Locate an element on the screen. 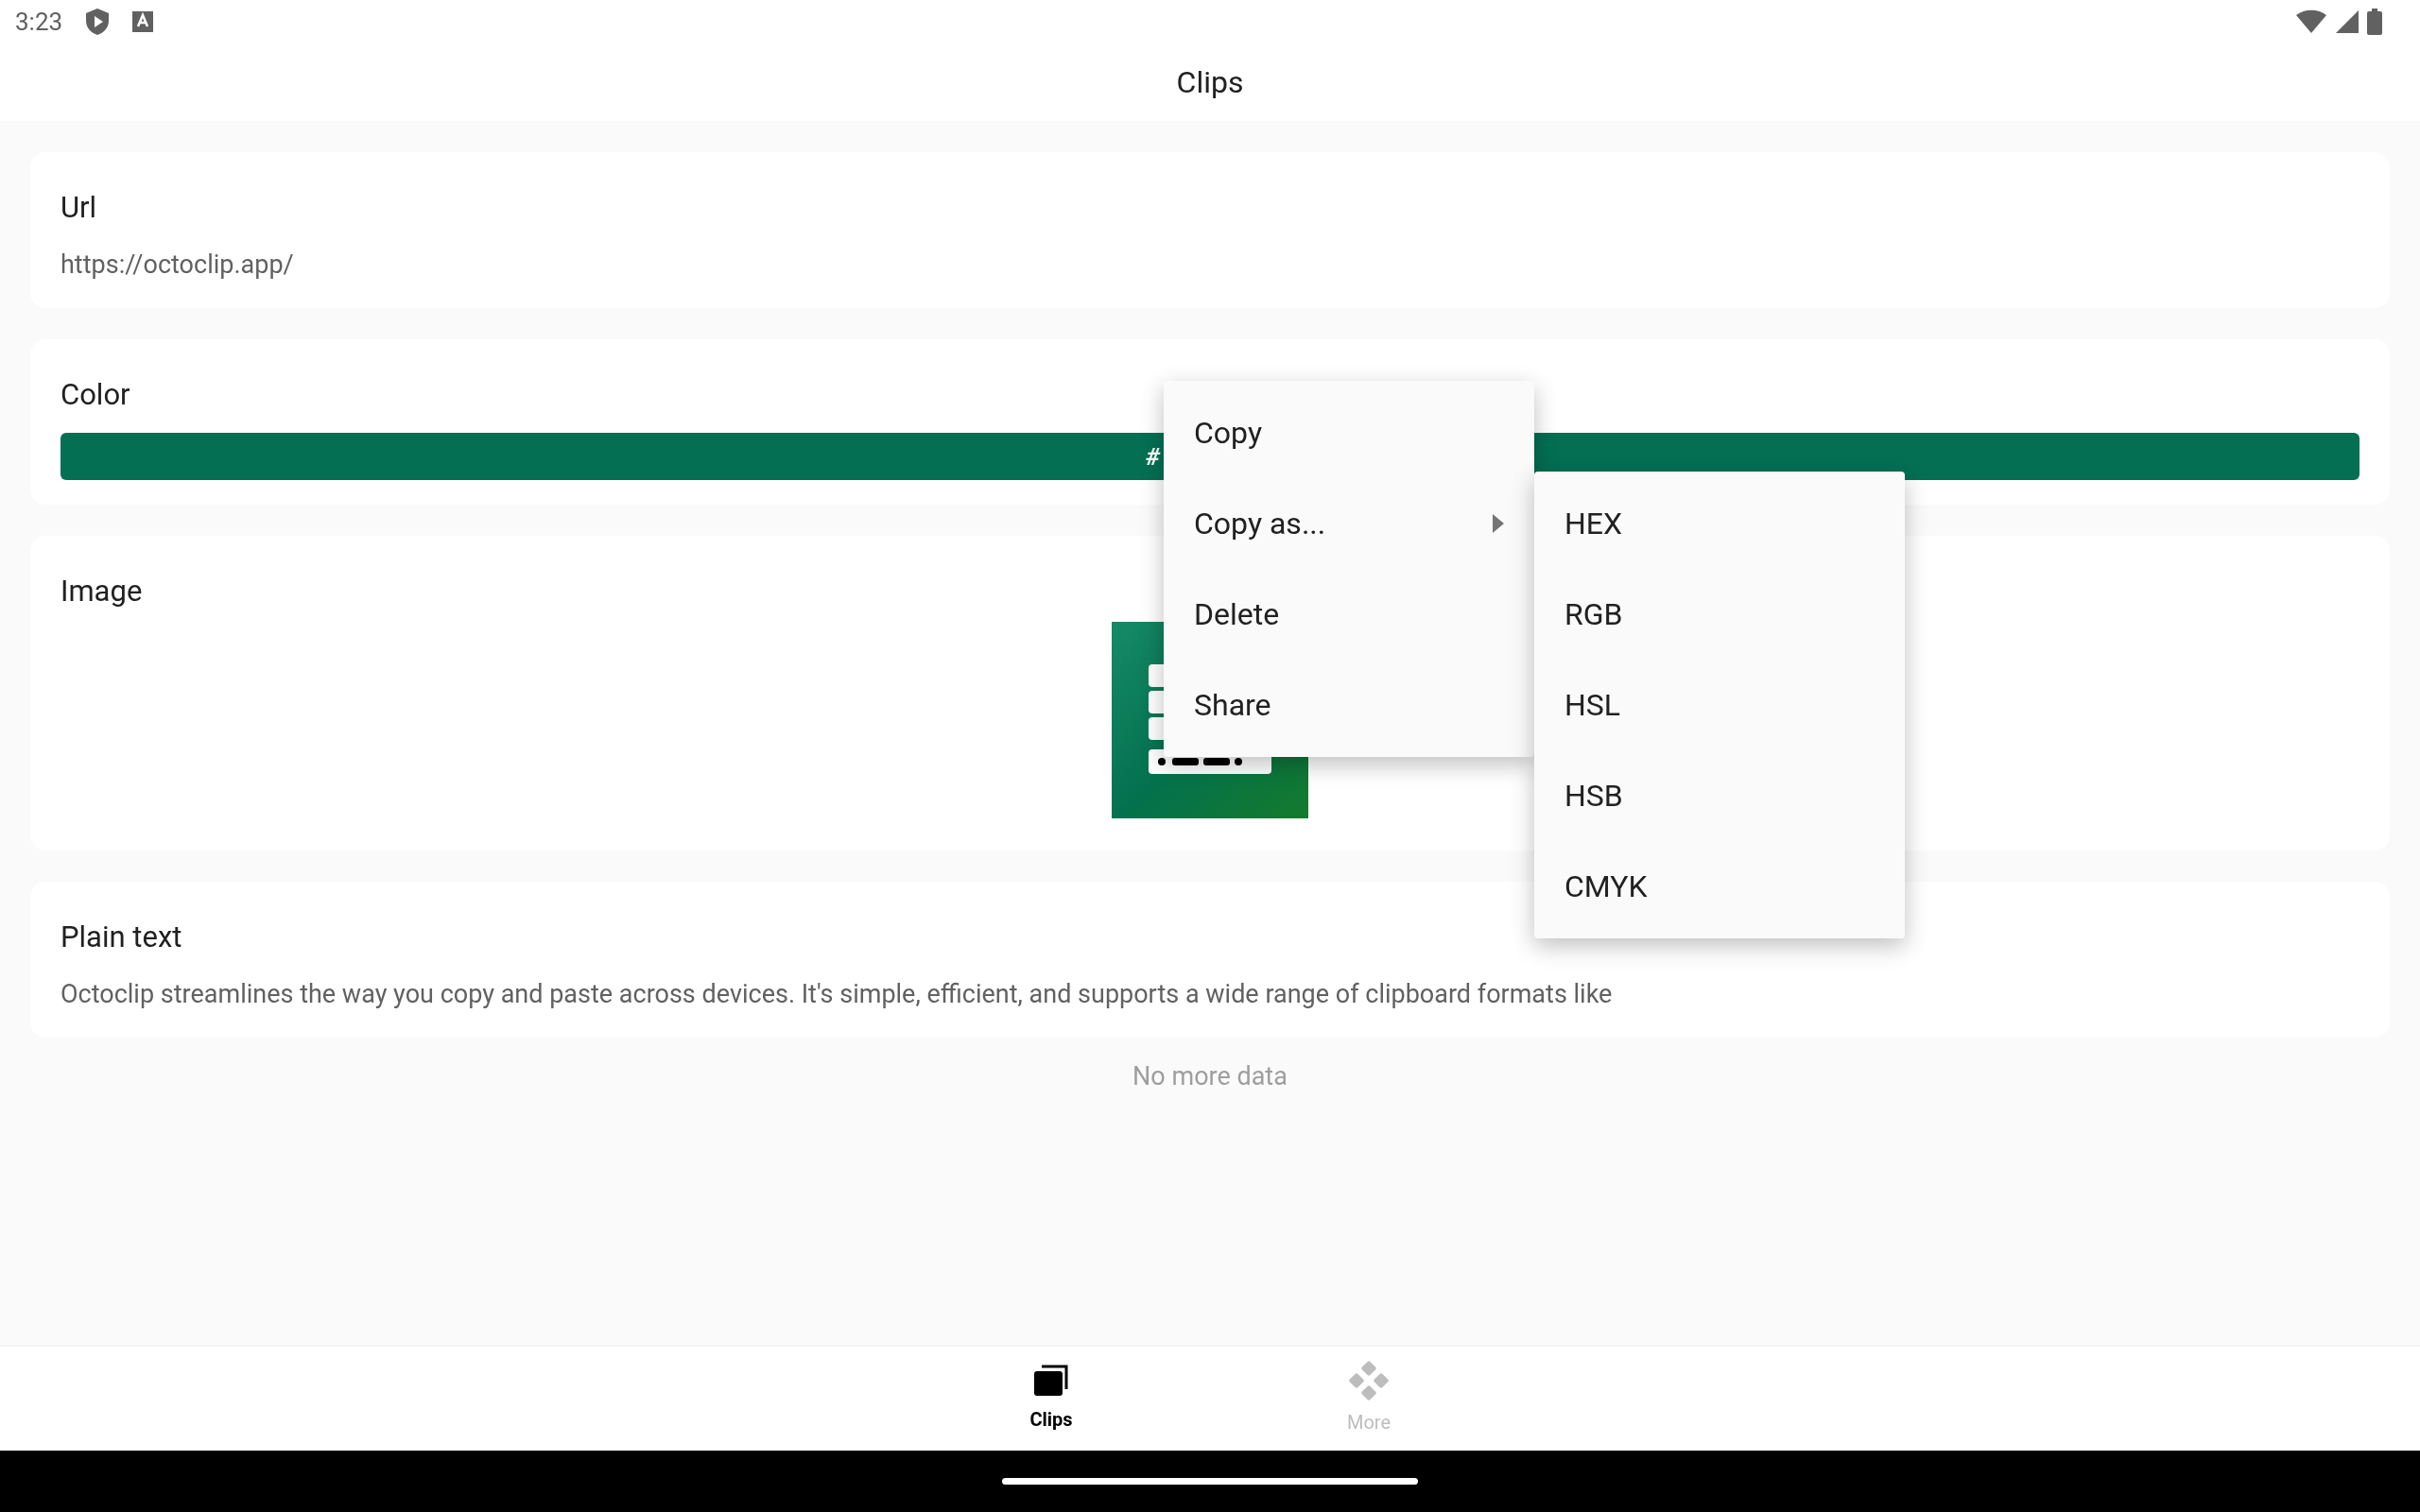  menu-item-label: Share is located at coordinates (1232, 705).